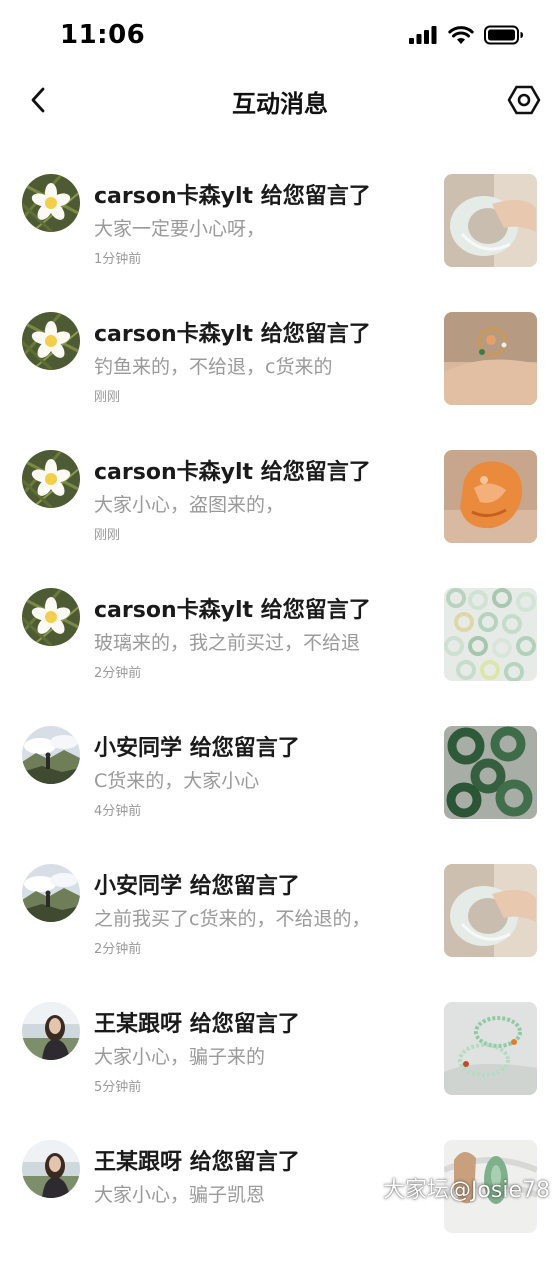 This screenshot has width=560, height=1272. I want to click on list-item: carson卡森ylt 给您留言了 玻璃来的，我之前买过，不给退 2分钟前, so click(280, 651).